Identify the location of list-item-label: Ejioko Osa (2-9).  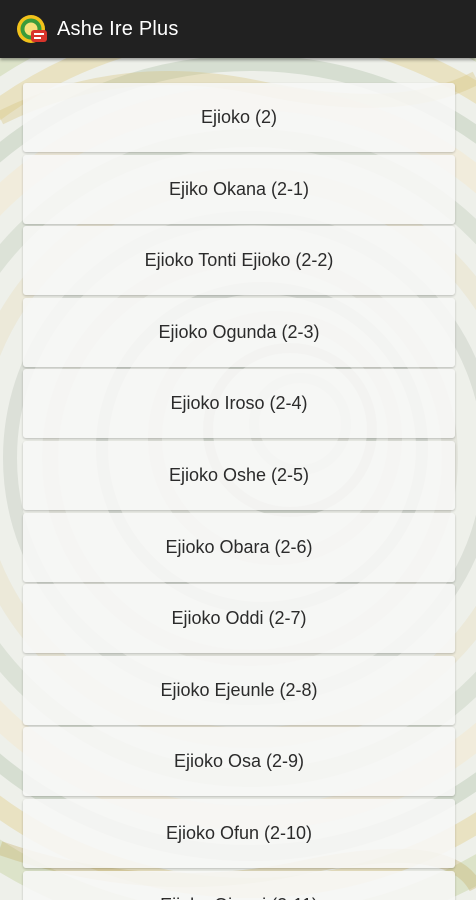
(239, 761).